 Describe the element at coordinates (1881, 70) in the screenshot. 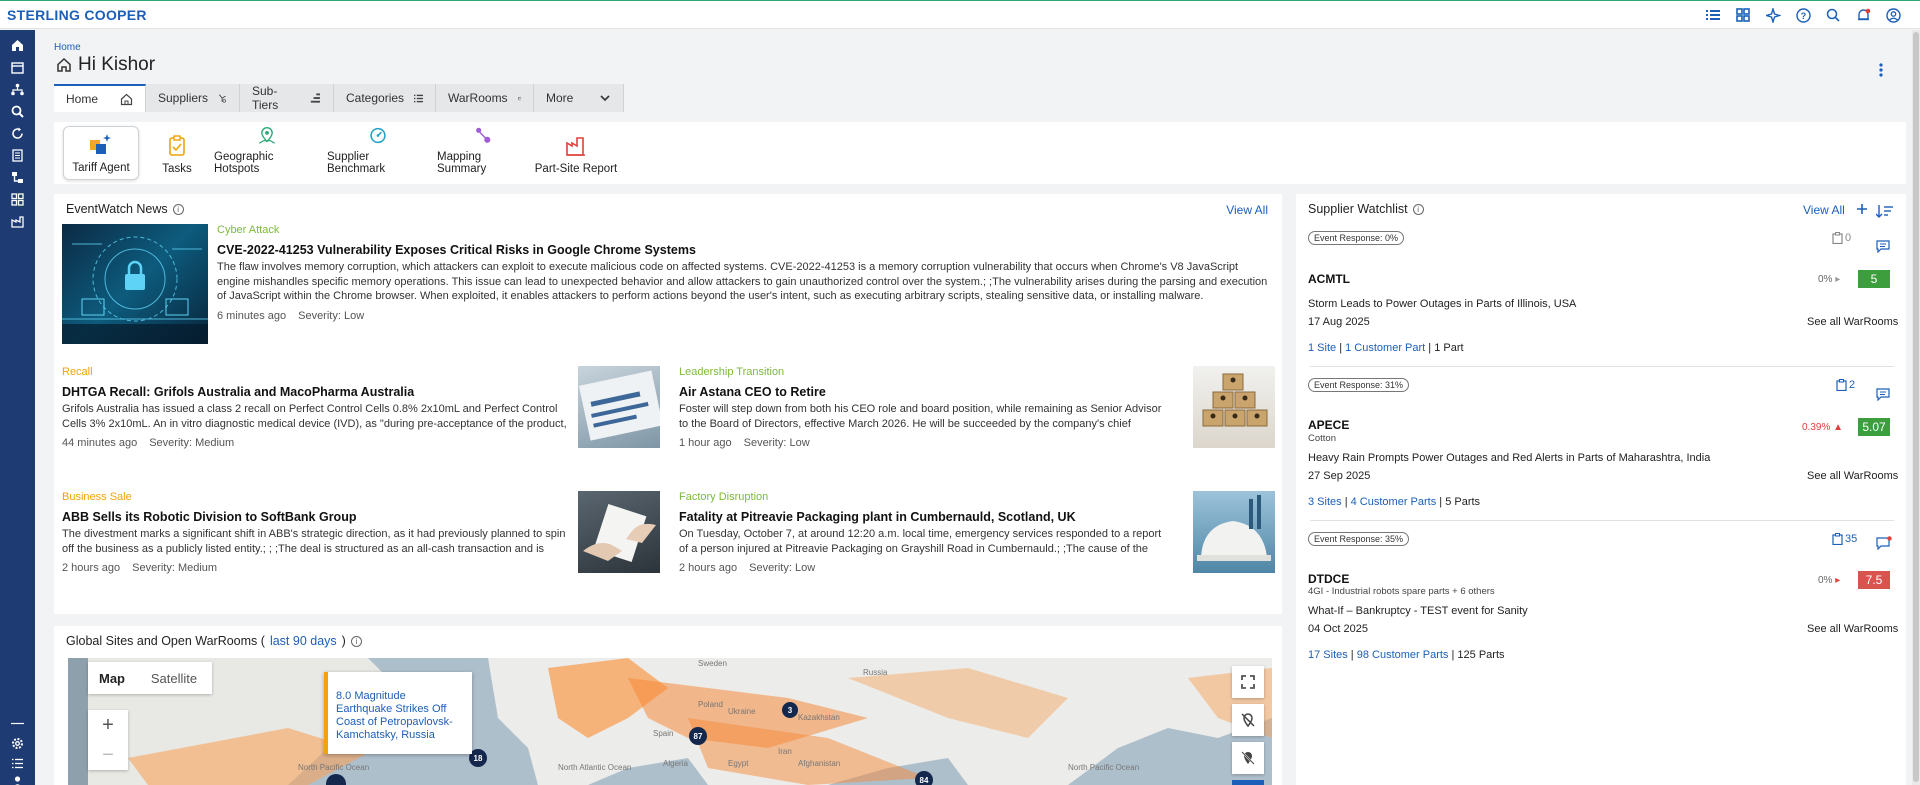

I see `more-options-icon` at that location.